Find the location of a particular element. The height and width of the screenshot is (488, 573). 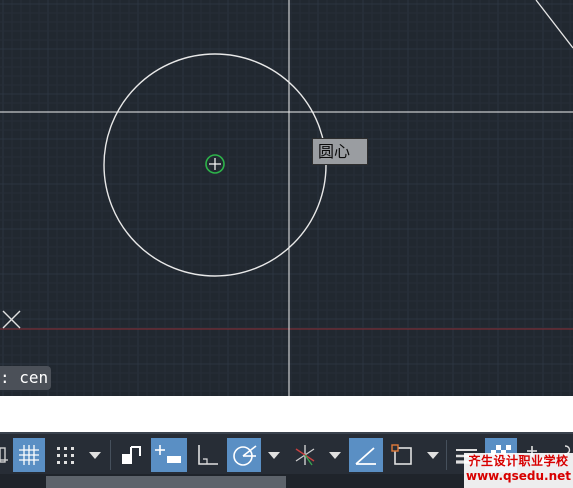

command-line: : cen is located at coordinates (26, 378).